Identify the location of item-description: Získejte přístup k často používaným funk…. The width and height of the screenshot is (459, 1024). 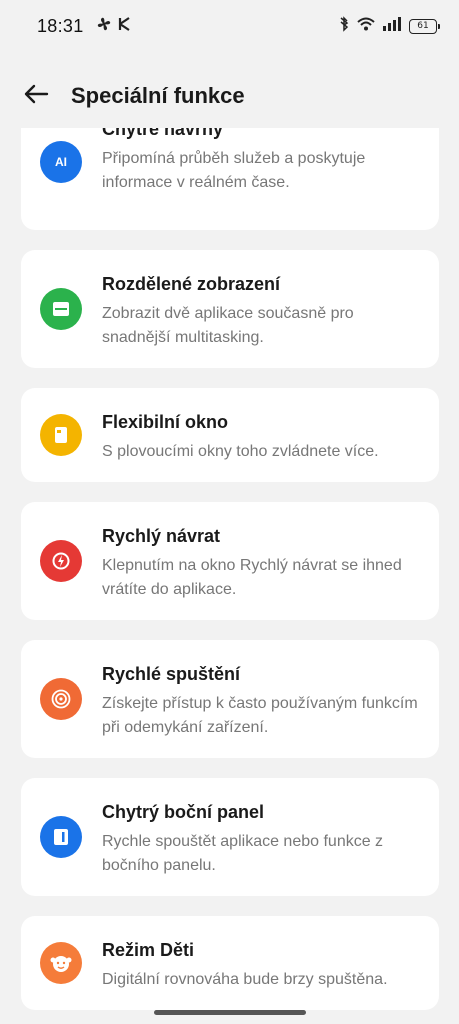
(260, 715).